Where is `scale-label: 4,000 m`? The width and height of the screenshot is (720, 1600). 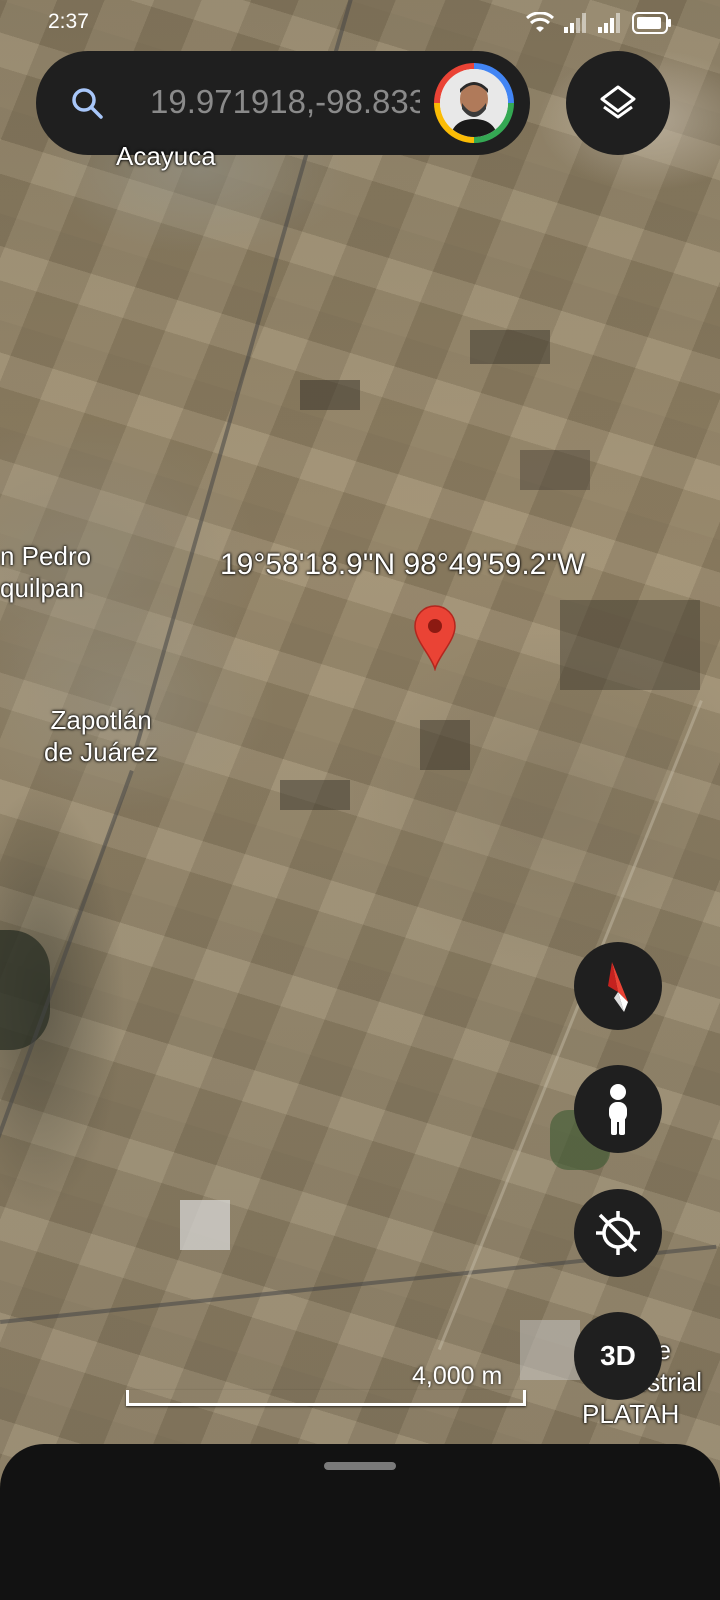 scale-label: 4,000 m is located at coordinates (457, 1376).